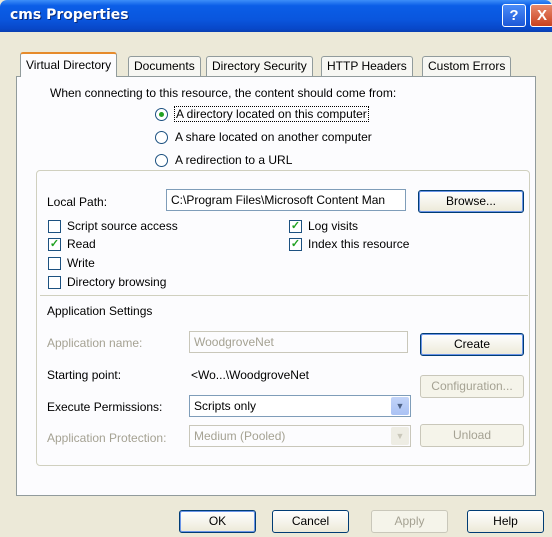 The image size is (552, 537). What do you see at coordinates (100, 311) in the screenshot?
I see `application-settings-header: Application Settings` at bounding box center [100, 311].